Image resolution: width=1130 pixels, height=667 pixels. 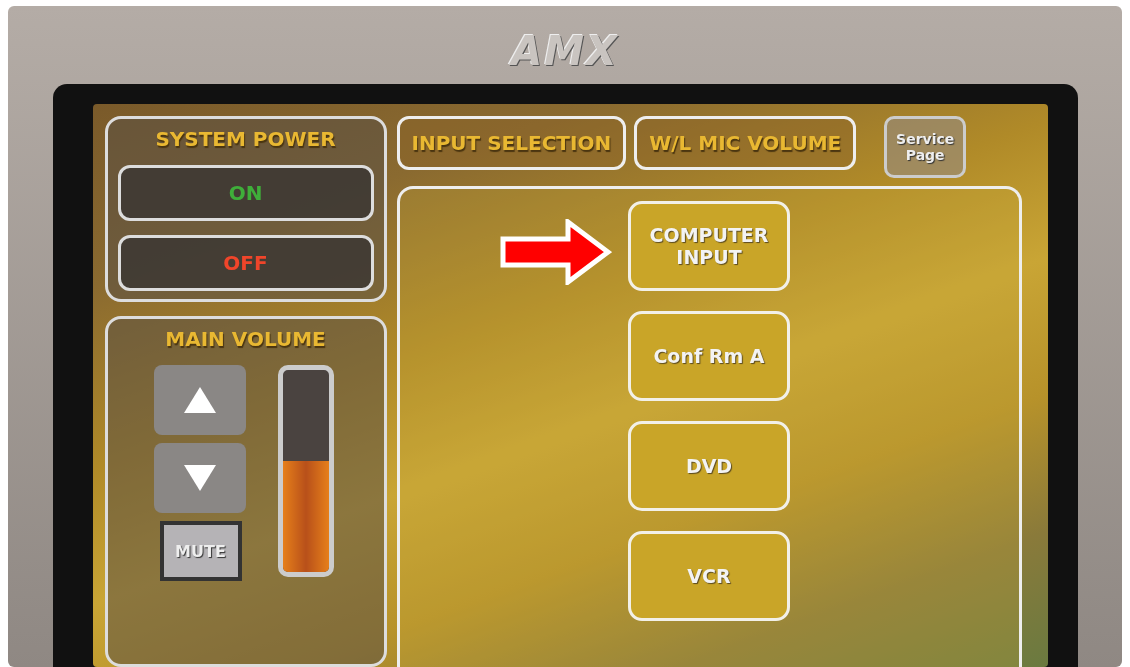 I want to click on source-button: DVD, so click(x=709, y=466).